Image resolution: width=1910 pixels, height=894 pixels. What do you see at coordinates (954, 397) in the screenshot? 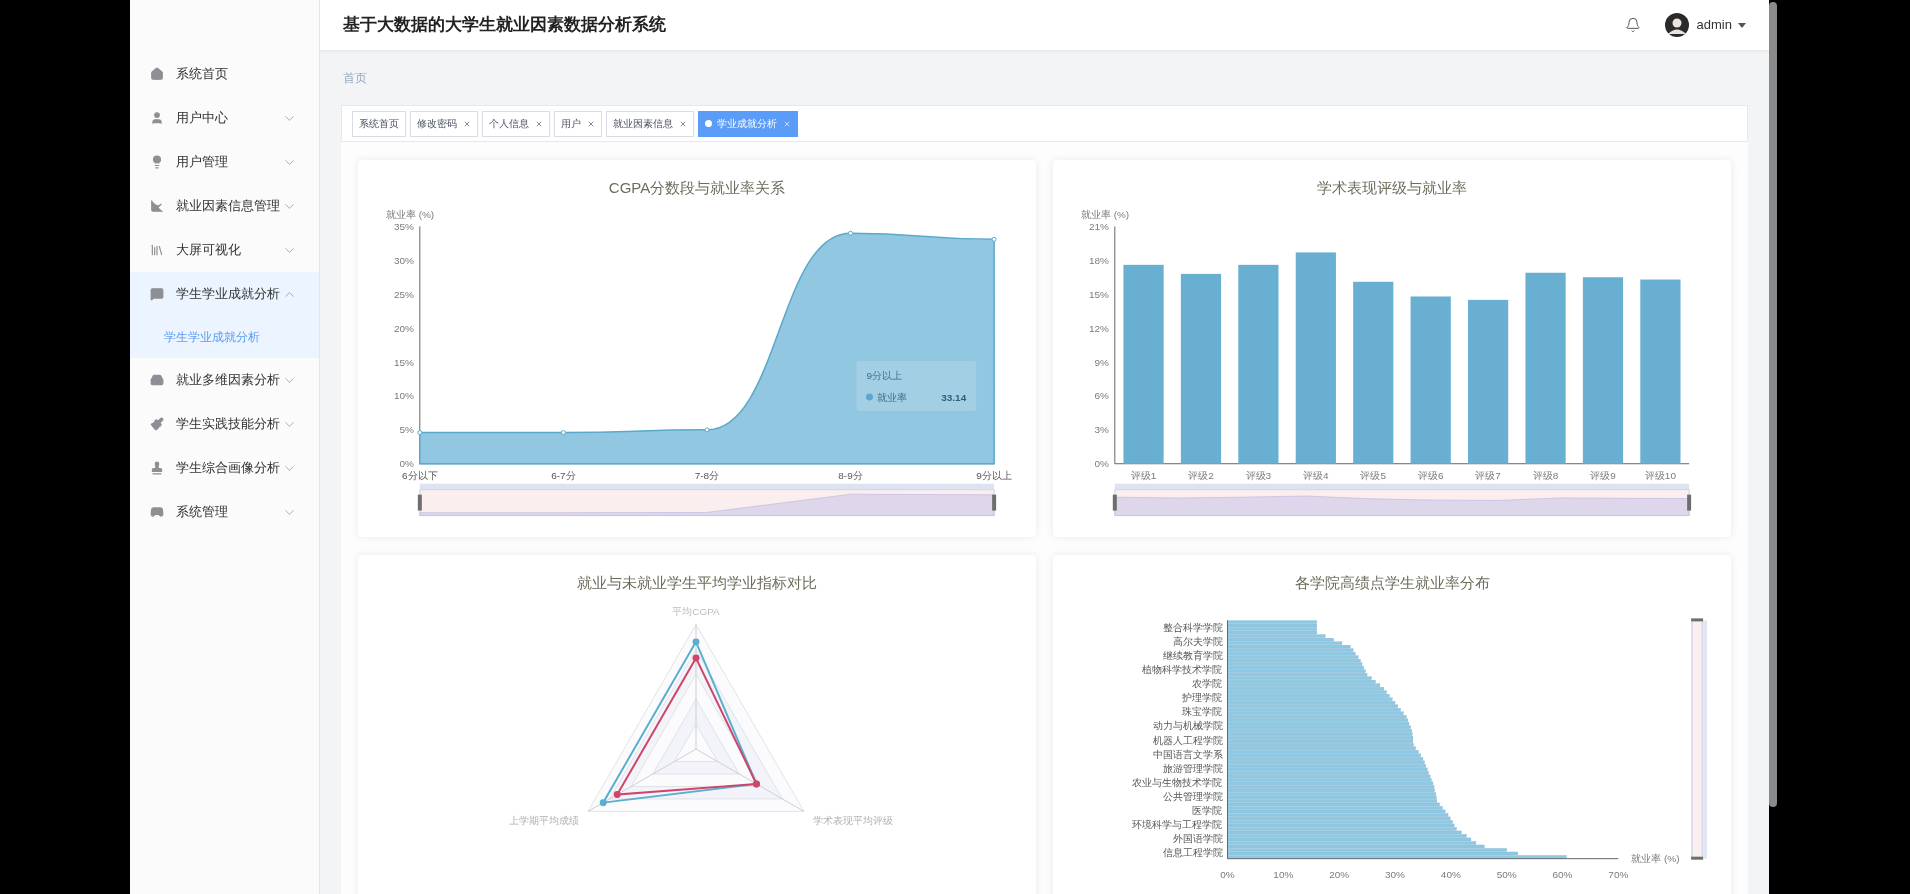
I see `tooltip-value: 33.14` at bounding box center [954, 397].